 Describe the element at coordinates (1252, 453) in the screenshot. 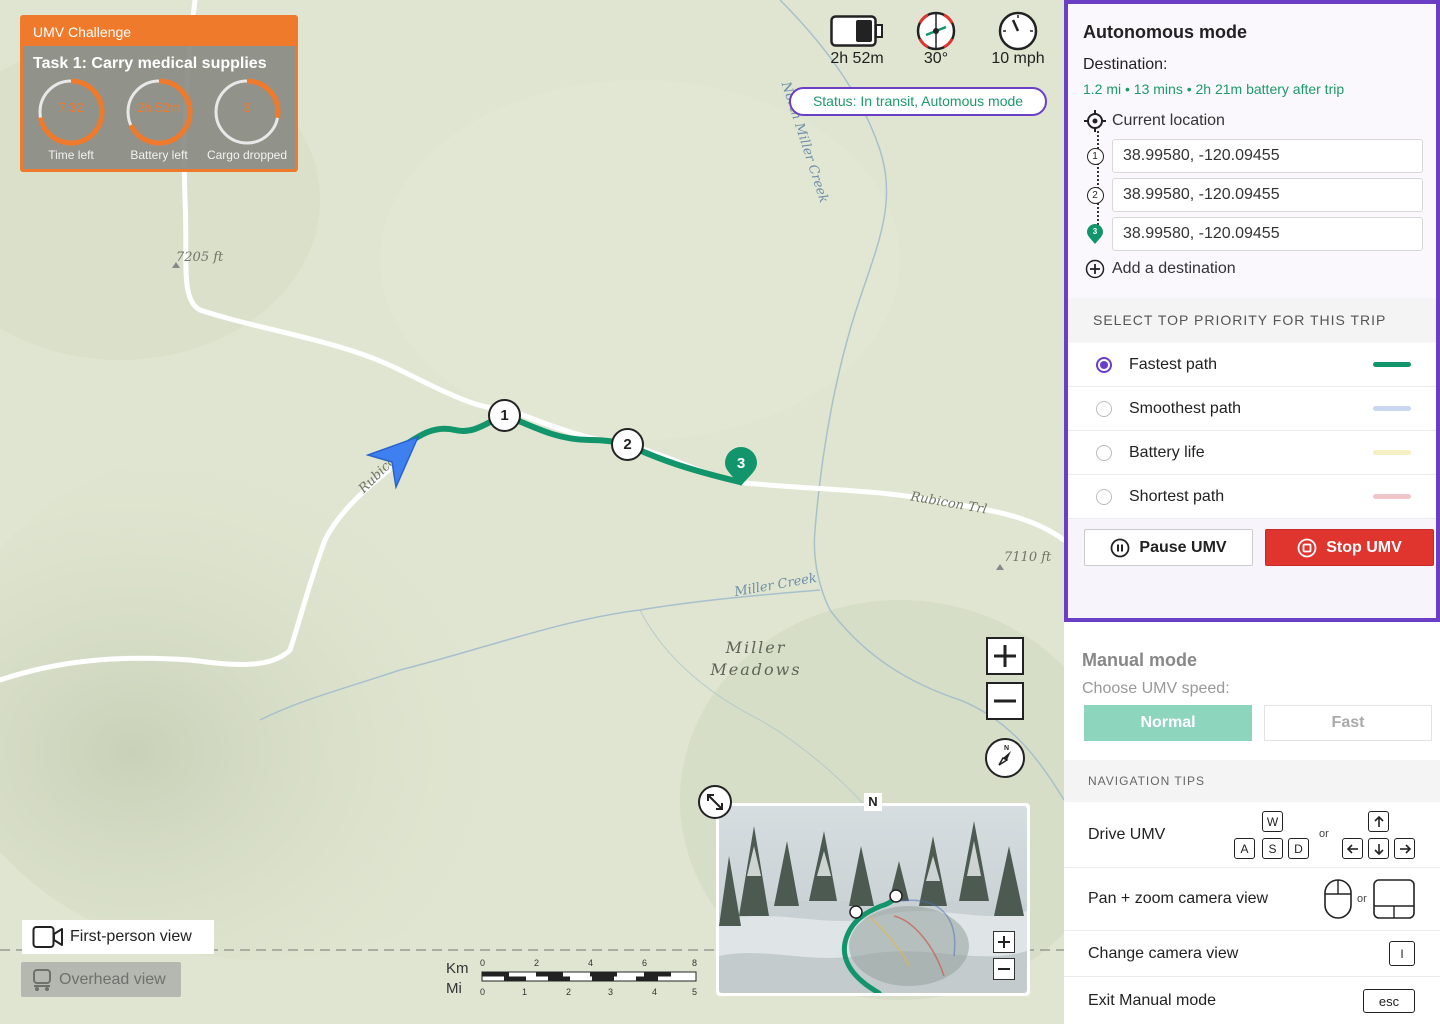

I see `priority-option-battery: Battery life` at that location.